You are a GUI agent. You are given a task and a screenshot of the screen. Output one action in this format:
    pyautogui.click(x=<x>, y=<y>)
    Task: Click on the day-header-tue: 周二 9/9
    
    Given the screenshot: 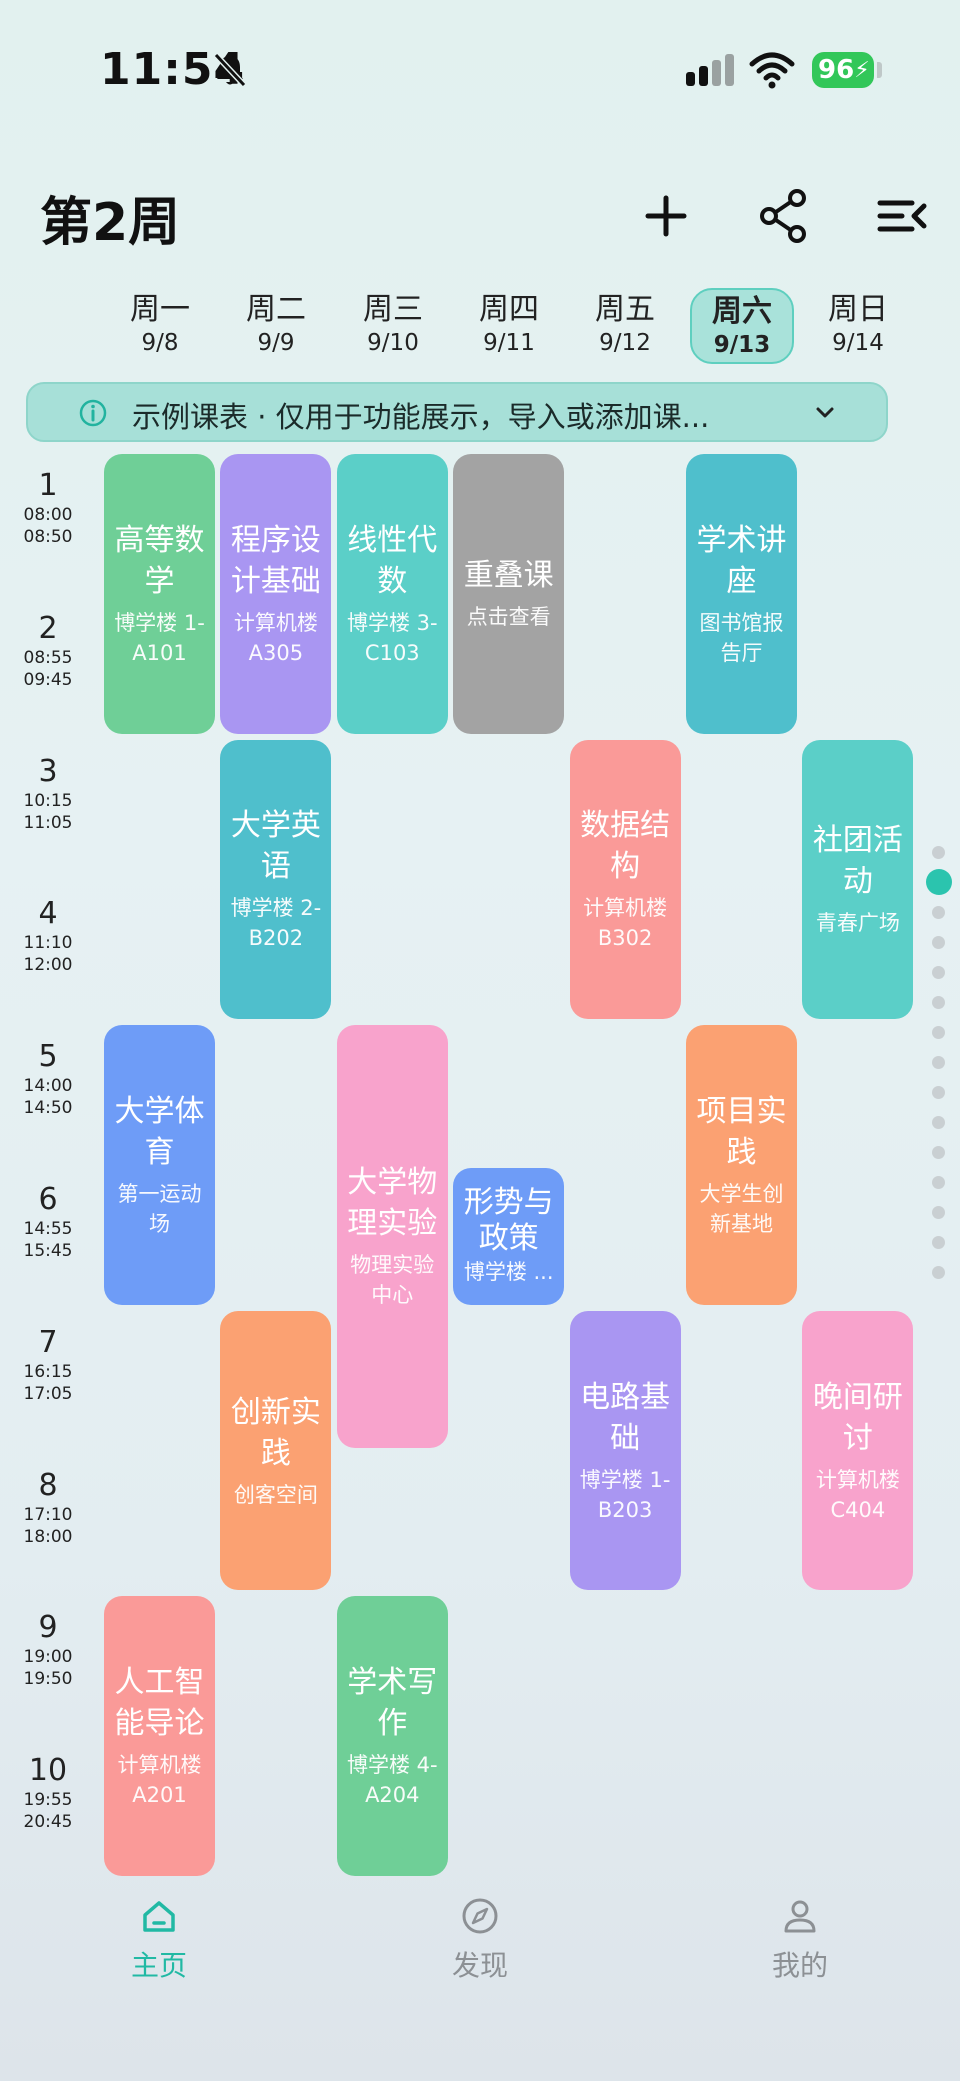 What is the action you would take?
    pyautogui.click(x=276, y=326)
    